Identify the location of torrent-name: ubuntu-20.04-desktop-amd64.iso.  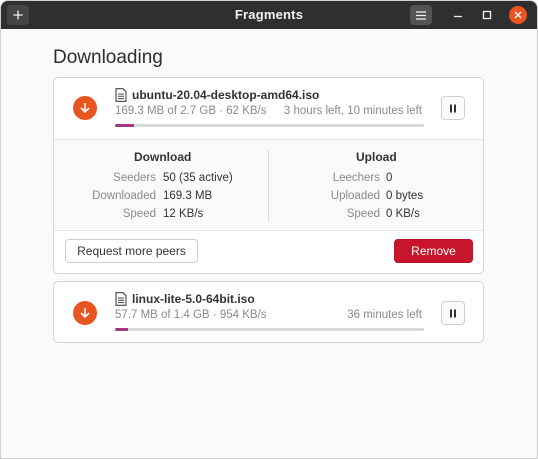
(226, 95).